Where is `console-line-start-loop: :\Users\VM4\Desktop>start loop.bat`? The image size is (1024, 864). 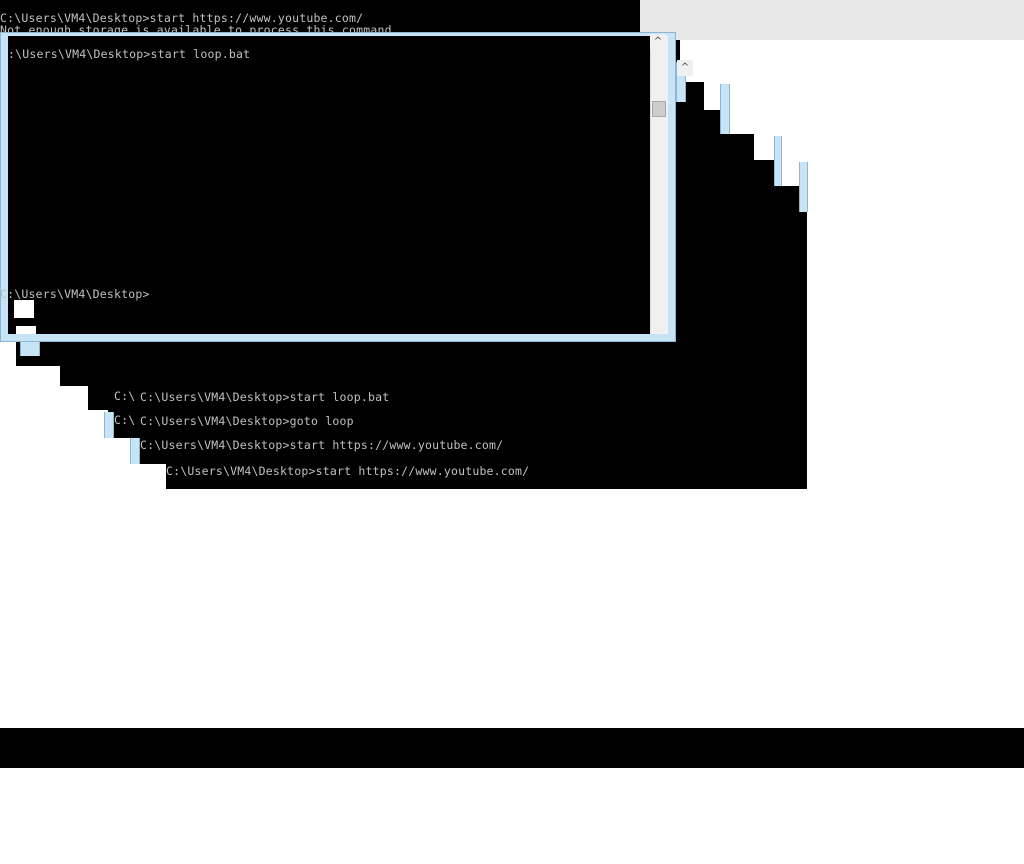
console-line-start-loop: :\Users\VM4\Desktop>start loop.bat is located at coordinates (129, 54).